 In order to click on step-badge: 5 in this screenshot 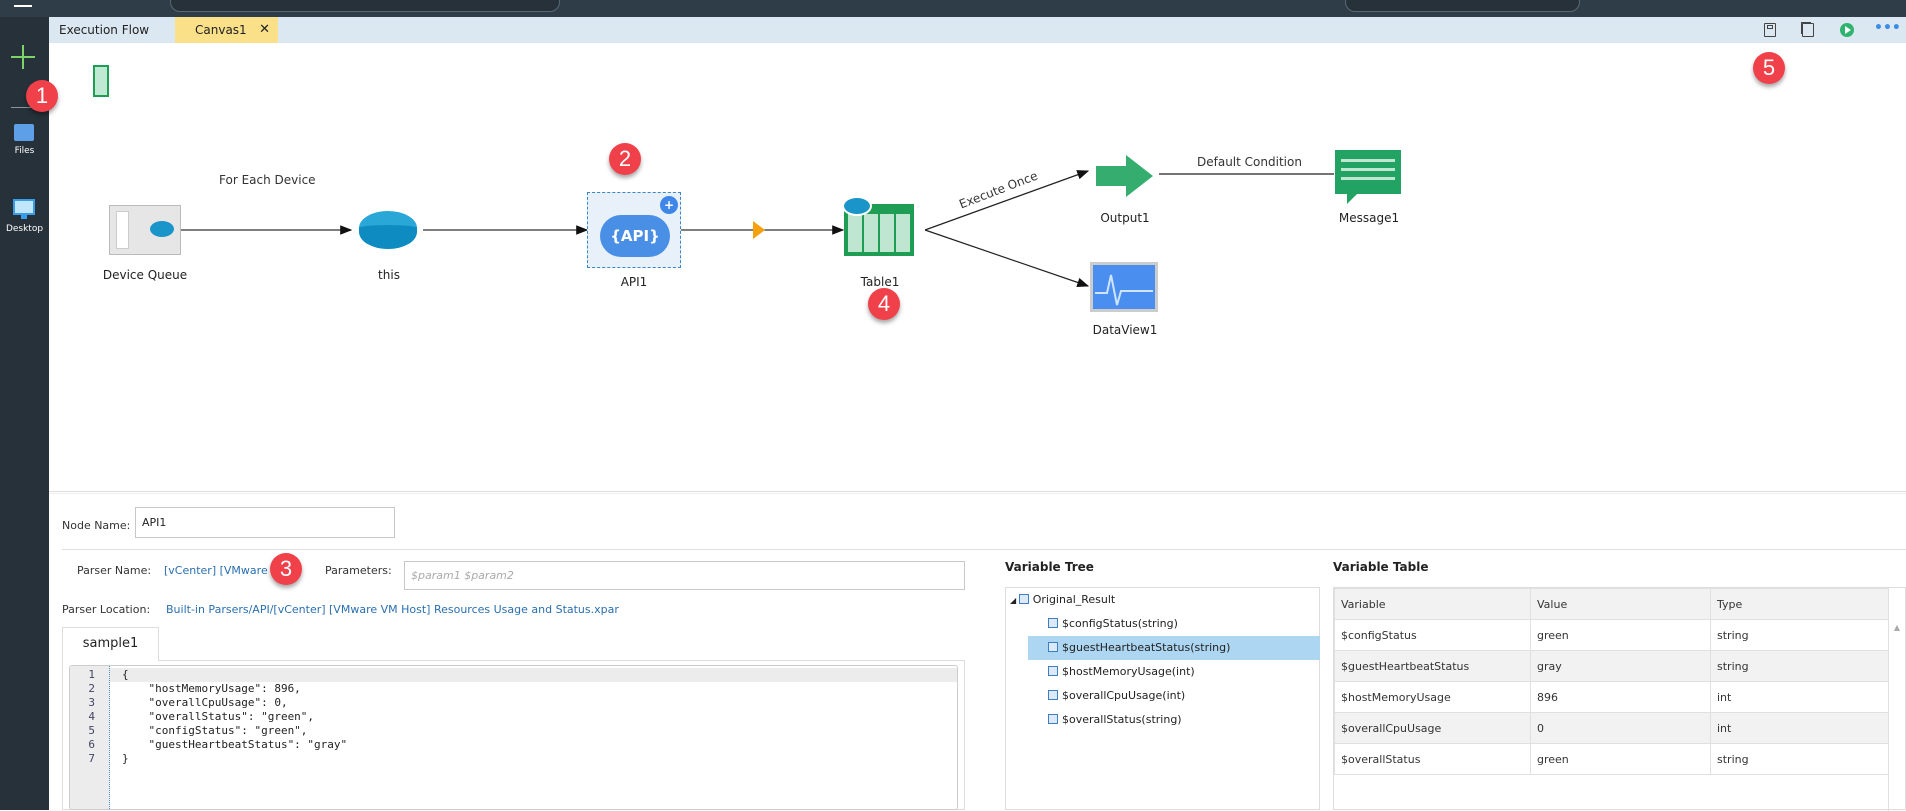, I will do `click(1769, 68)`.